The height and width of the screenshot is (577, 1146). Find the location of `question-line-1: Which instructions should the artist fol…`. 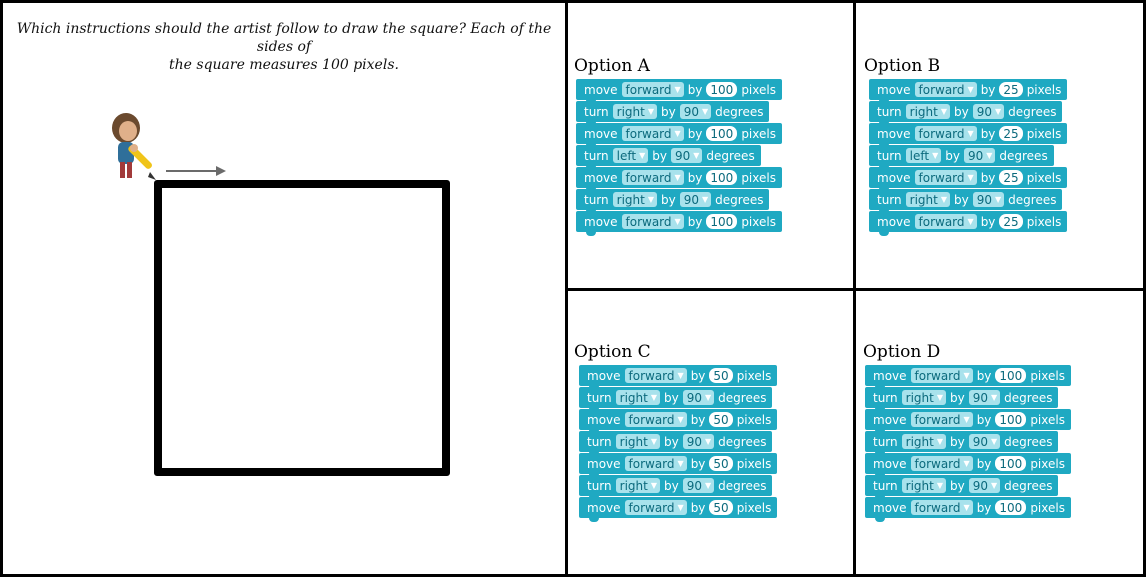

question-line-1: Which instructions should the artist fol… is located at coordinates (284, 38).